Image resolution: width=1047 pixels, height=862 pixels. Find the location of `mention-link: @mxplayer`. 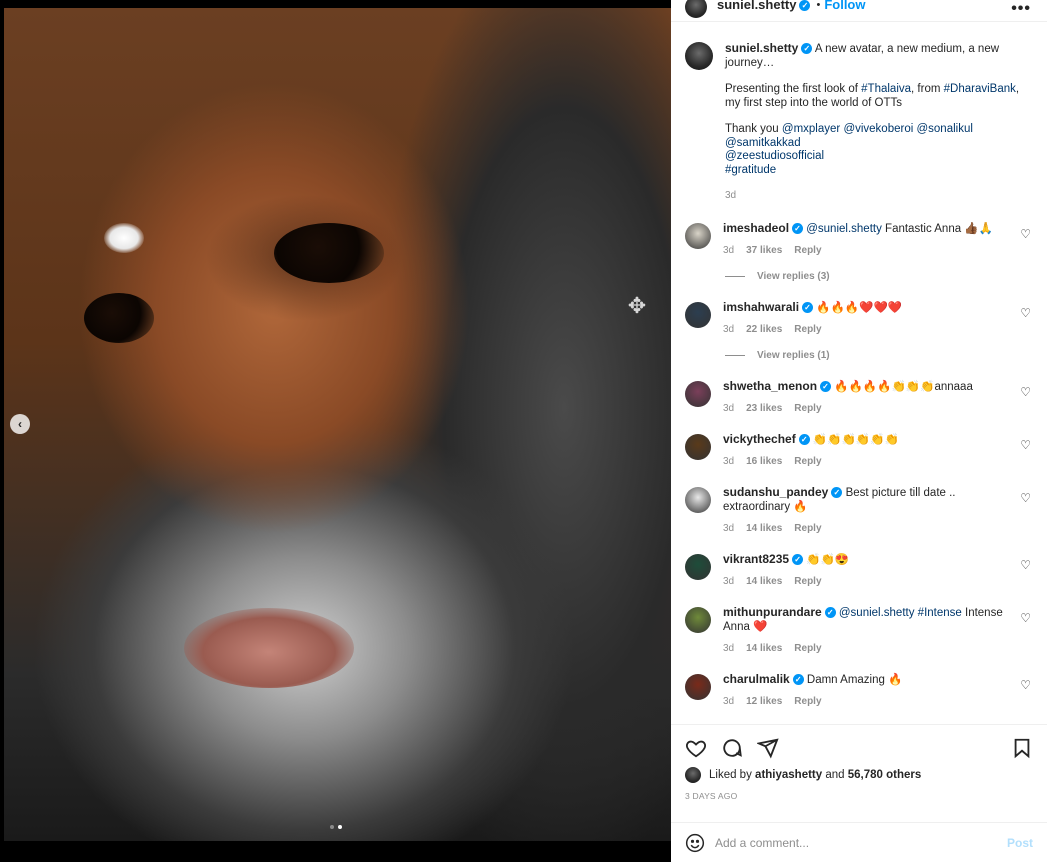

mention-link: @mxplayer is located at coordinates (811, 129).